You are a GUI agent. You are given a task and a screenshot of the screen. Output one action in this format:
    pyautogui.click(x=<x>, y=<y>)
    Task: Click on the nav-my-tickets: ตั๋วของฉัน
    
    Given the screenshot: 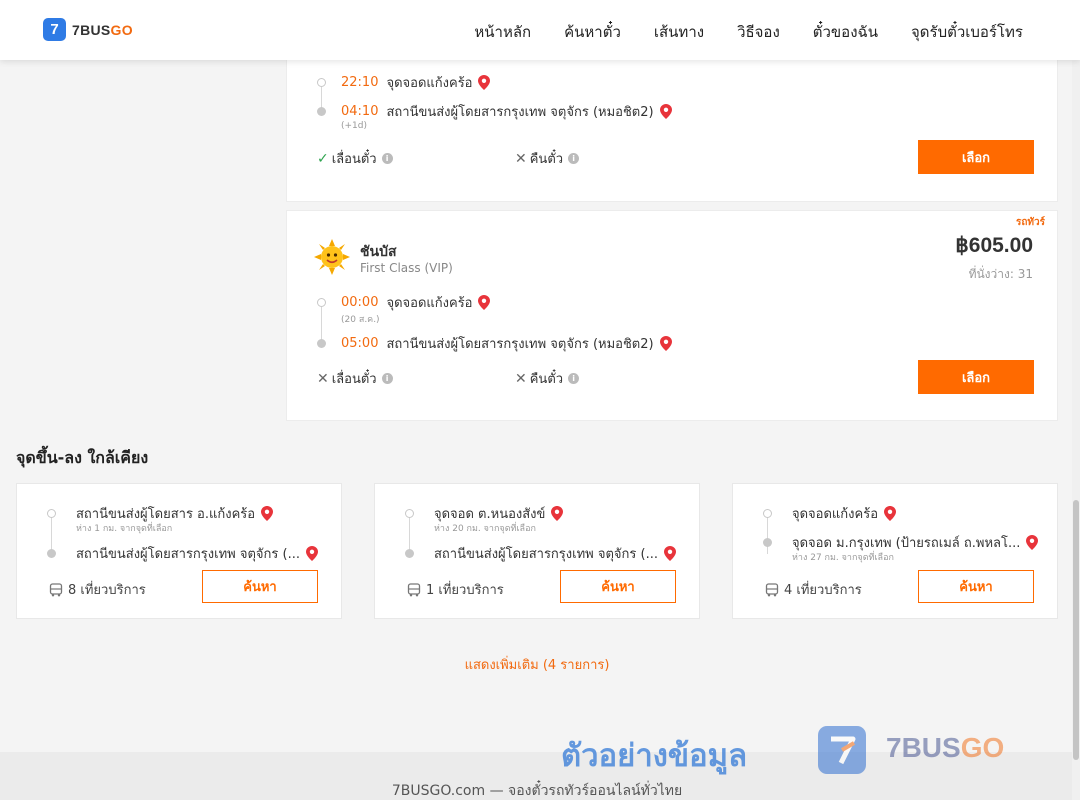 What is the action you would take?
    pyautogui.click(x=845, y=32)
    